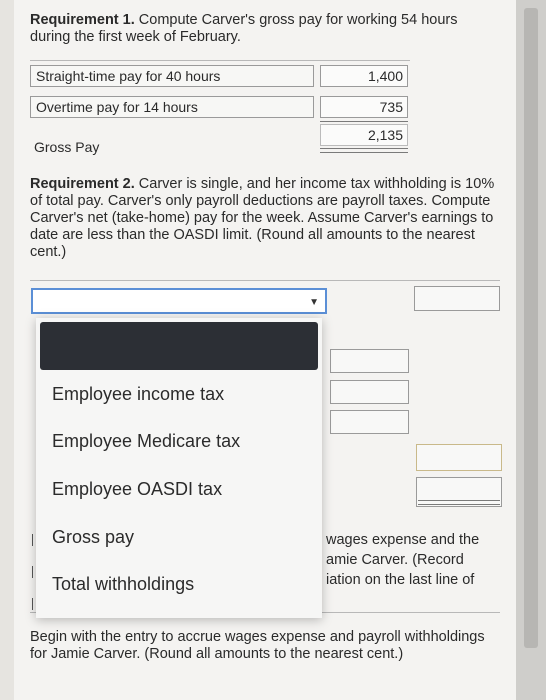 This screenshot has width=546, height=700. I want to click on chevron-down-icon: ▼, so click(314, 302).